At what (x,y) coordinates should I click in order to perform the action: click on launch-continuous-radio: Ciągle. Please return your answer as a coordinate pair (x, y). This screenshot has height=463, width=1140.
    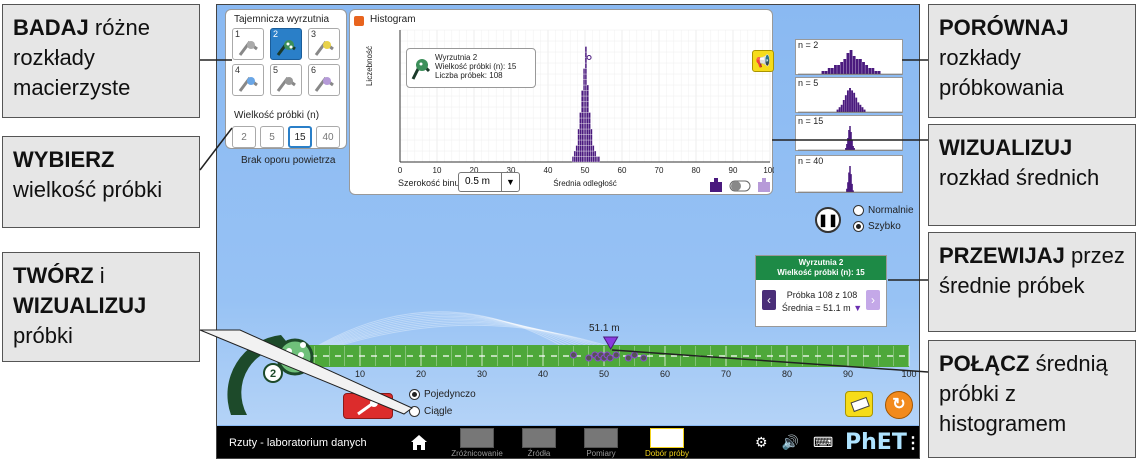
    Looking at the image, I should click on (430, 411).